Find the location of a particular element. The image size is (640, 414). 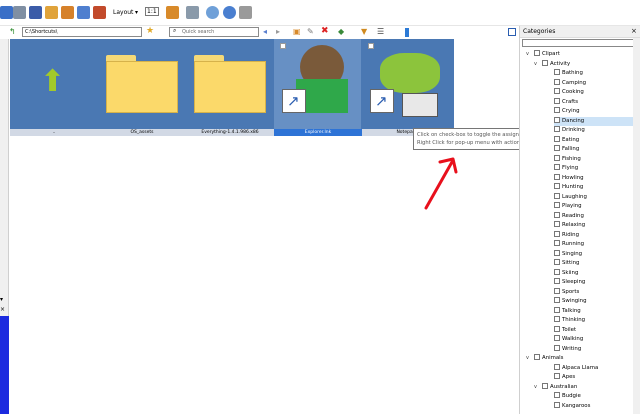

category-item: Relaxing is located at coordinates (597, 225).